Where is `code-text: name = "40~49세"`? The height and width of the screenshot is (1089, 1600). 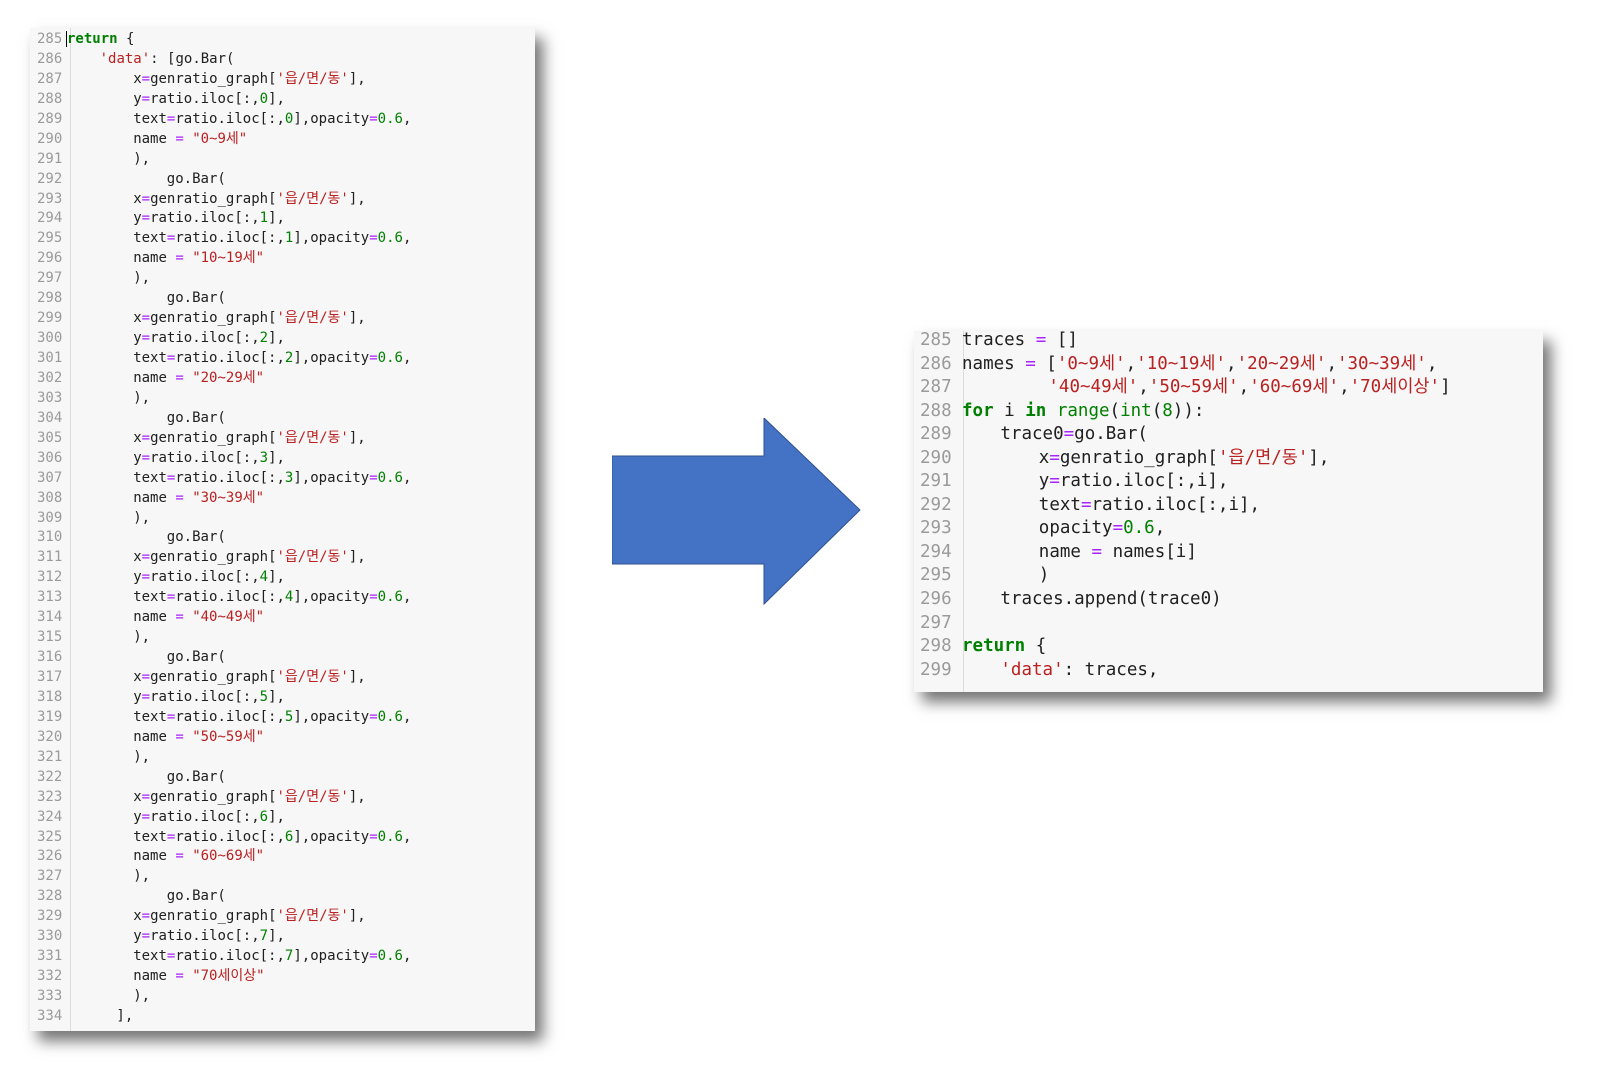
code-text: name = "40~49세" is located at coordinates (198, 618).